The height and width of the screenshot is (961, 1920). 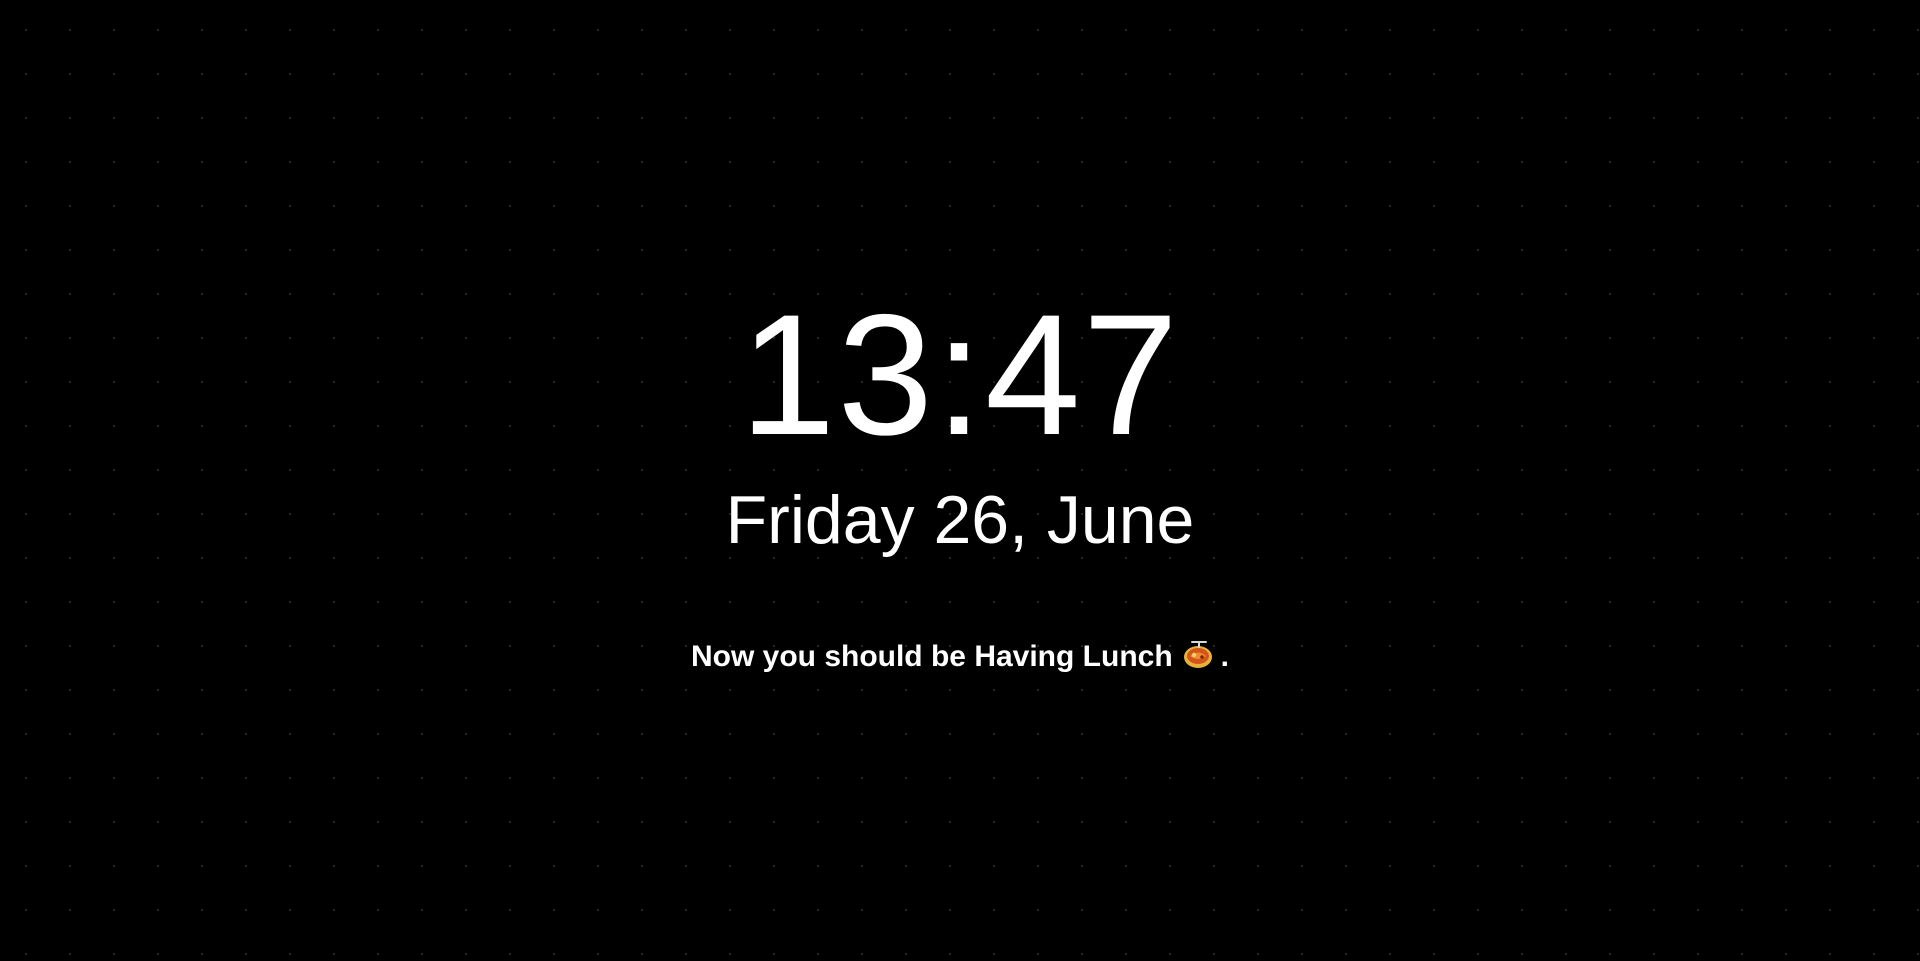 I want to click on activity-suffix: ., so click(x=1224, y=656).